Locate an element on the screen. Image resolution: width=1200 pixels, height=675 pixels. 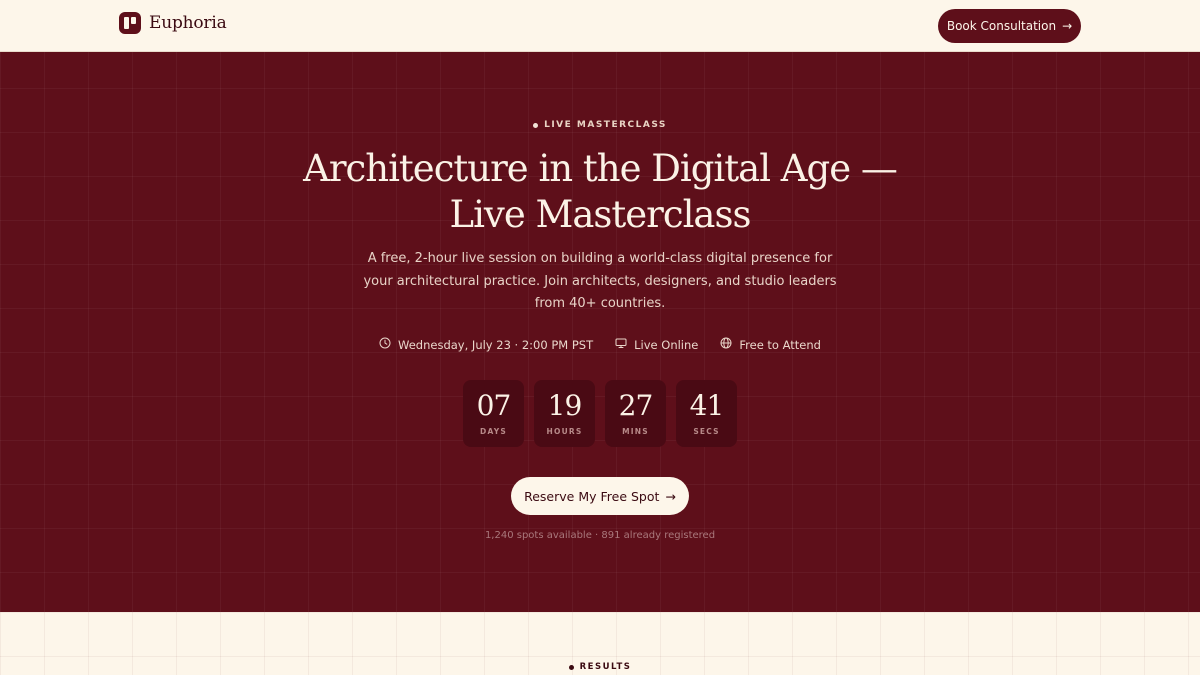
countdown-hours: 19 HOURS is located at coordinates (564, 413).